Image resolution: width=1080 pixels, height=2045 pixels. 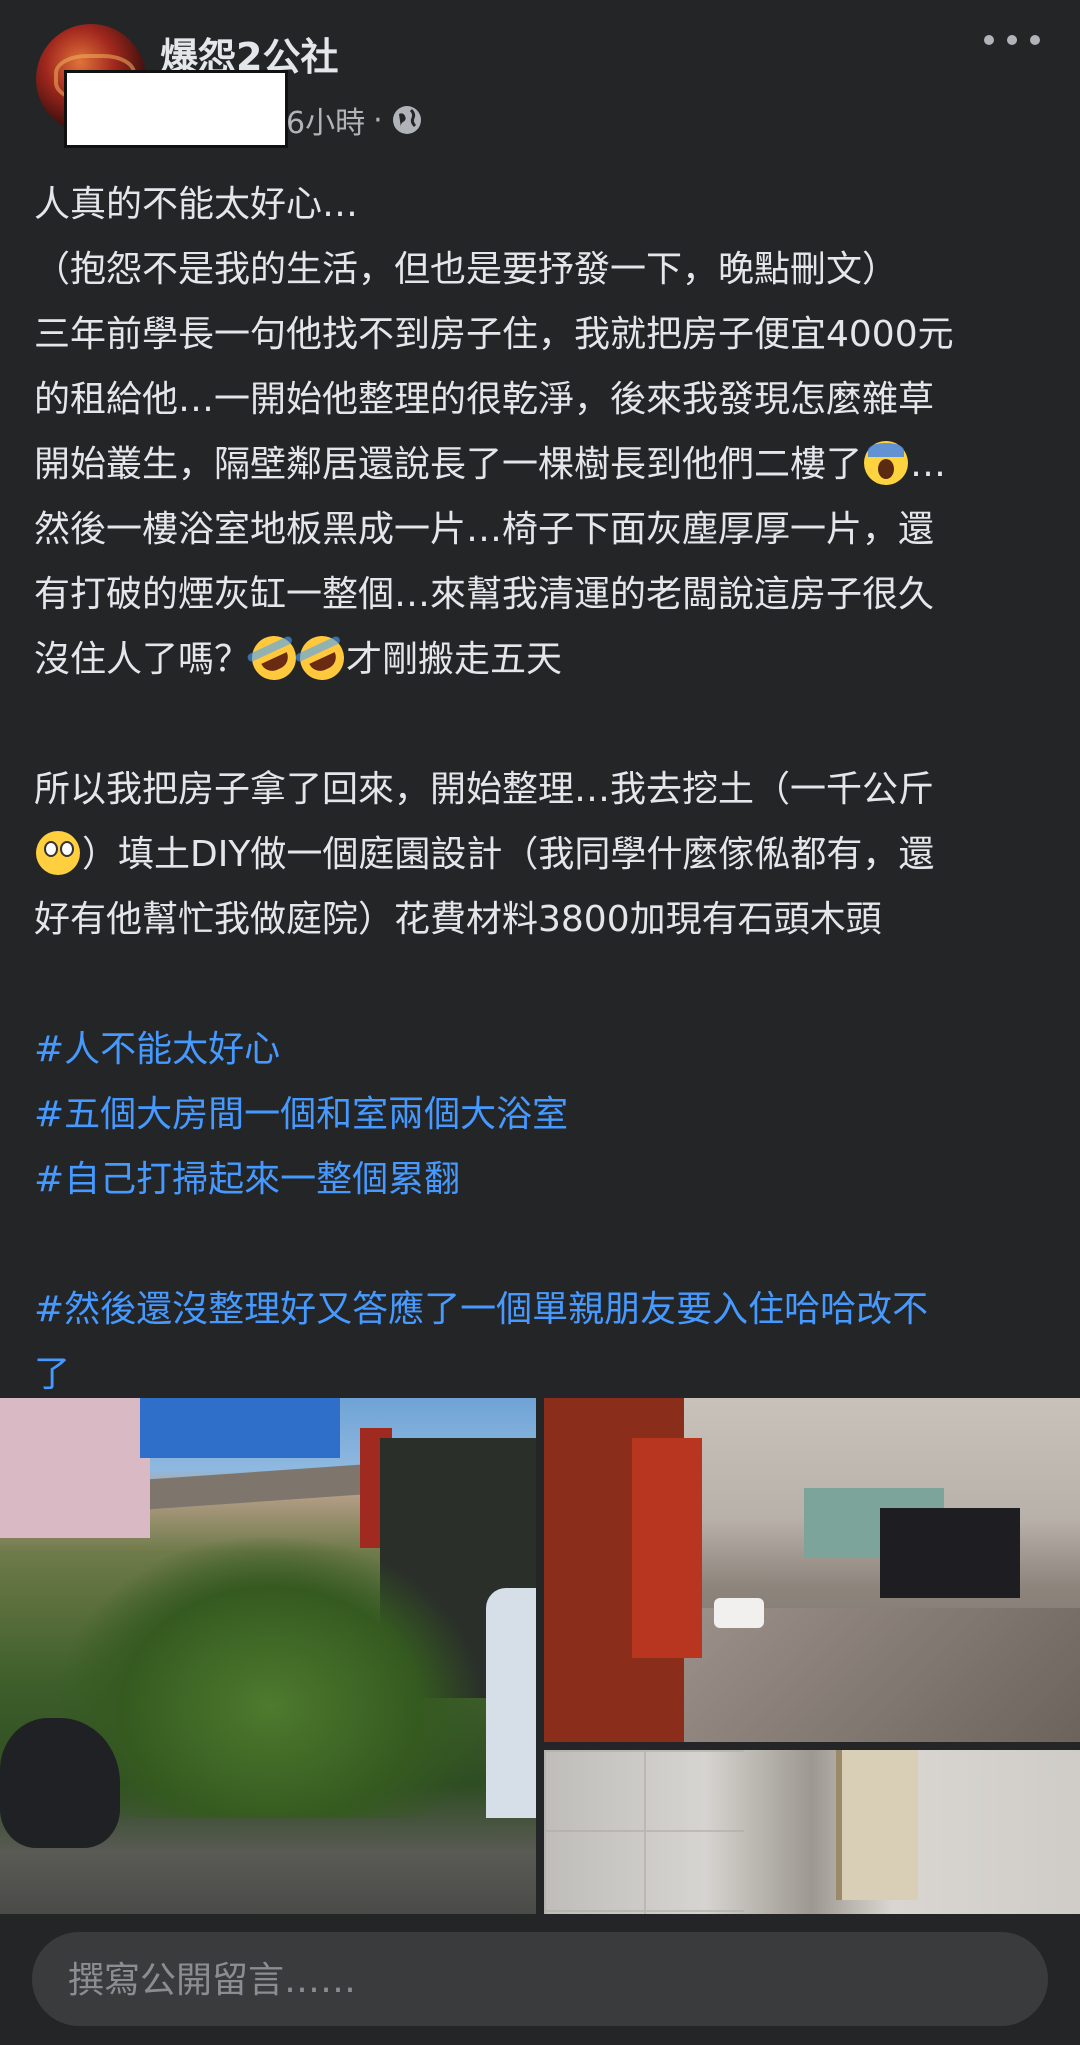 I want to click on body-line: ）填土DIY做一個庭園設計（我同學什麼傢俬都有，還, so click(x=544, y=854).